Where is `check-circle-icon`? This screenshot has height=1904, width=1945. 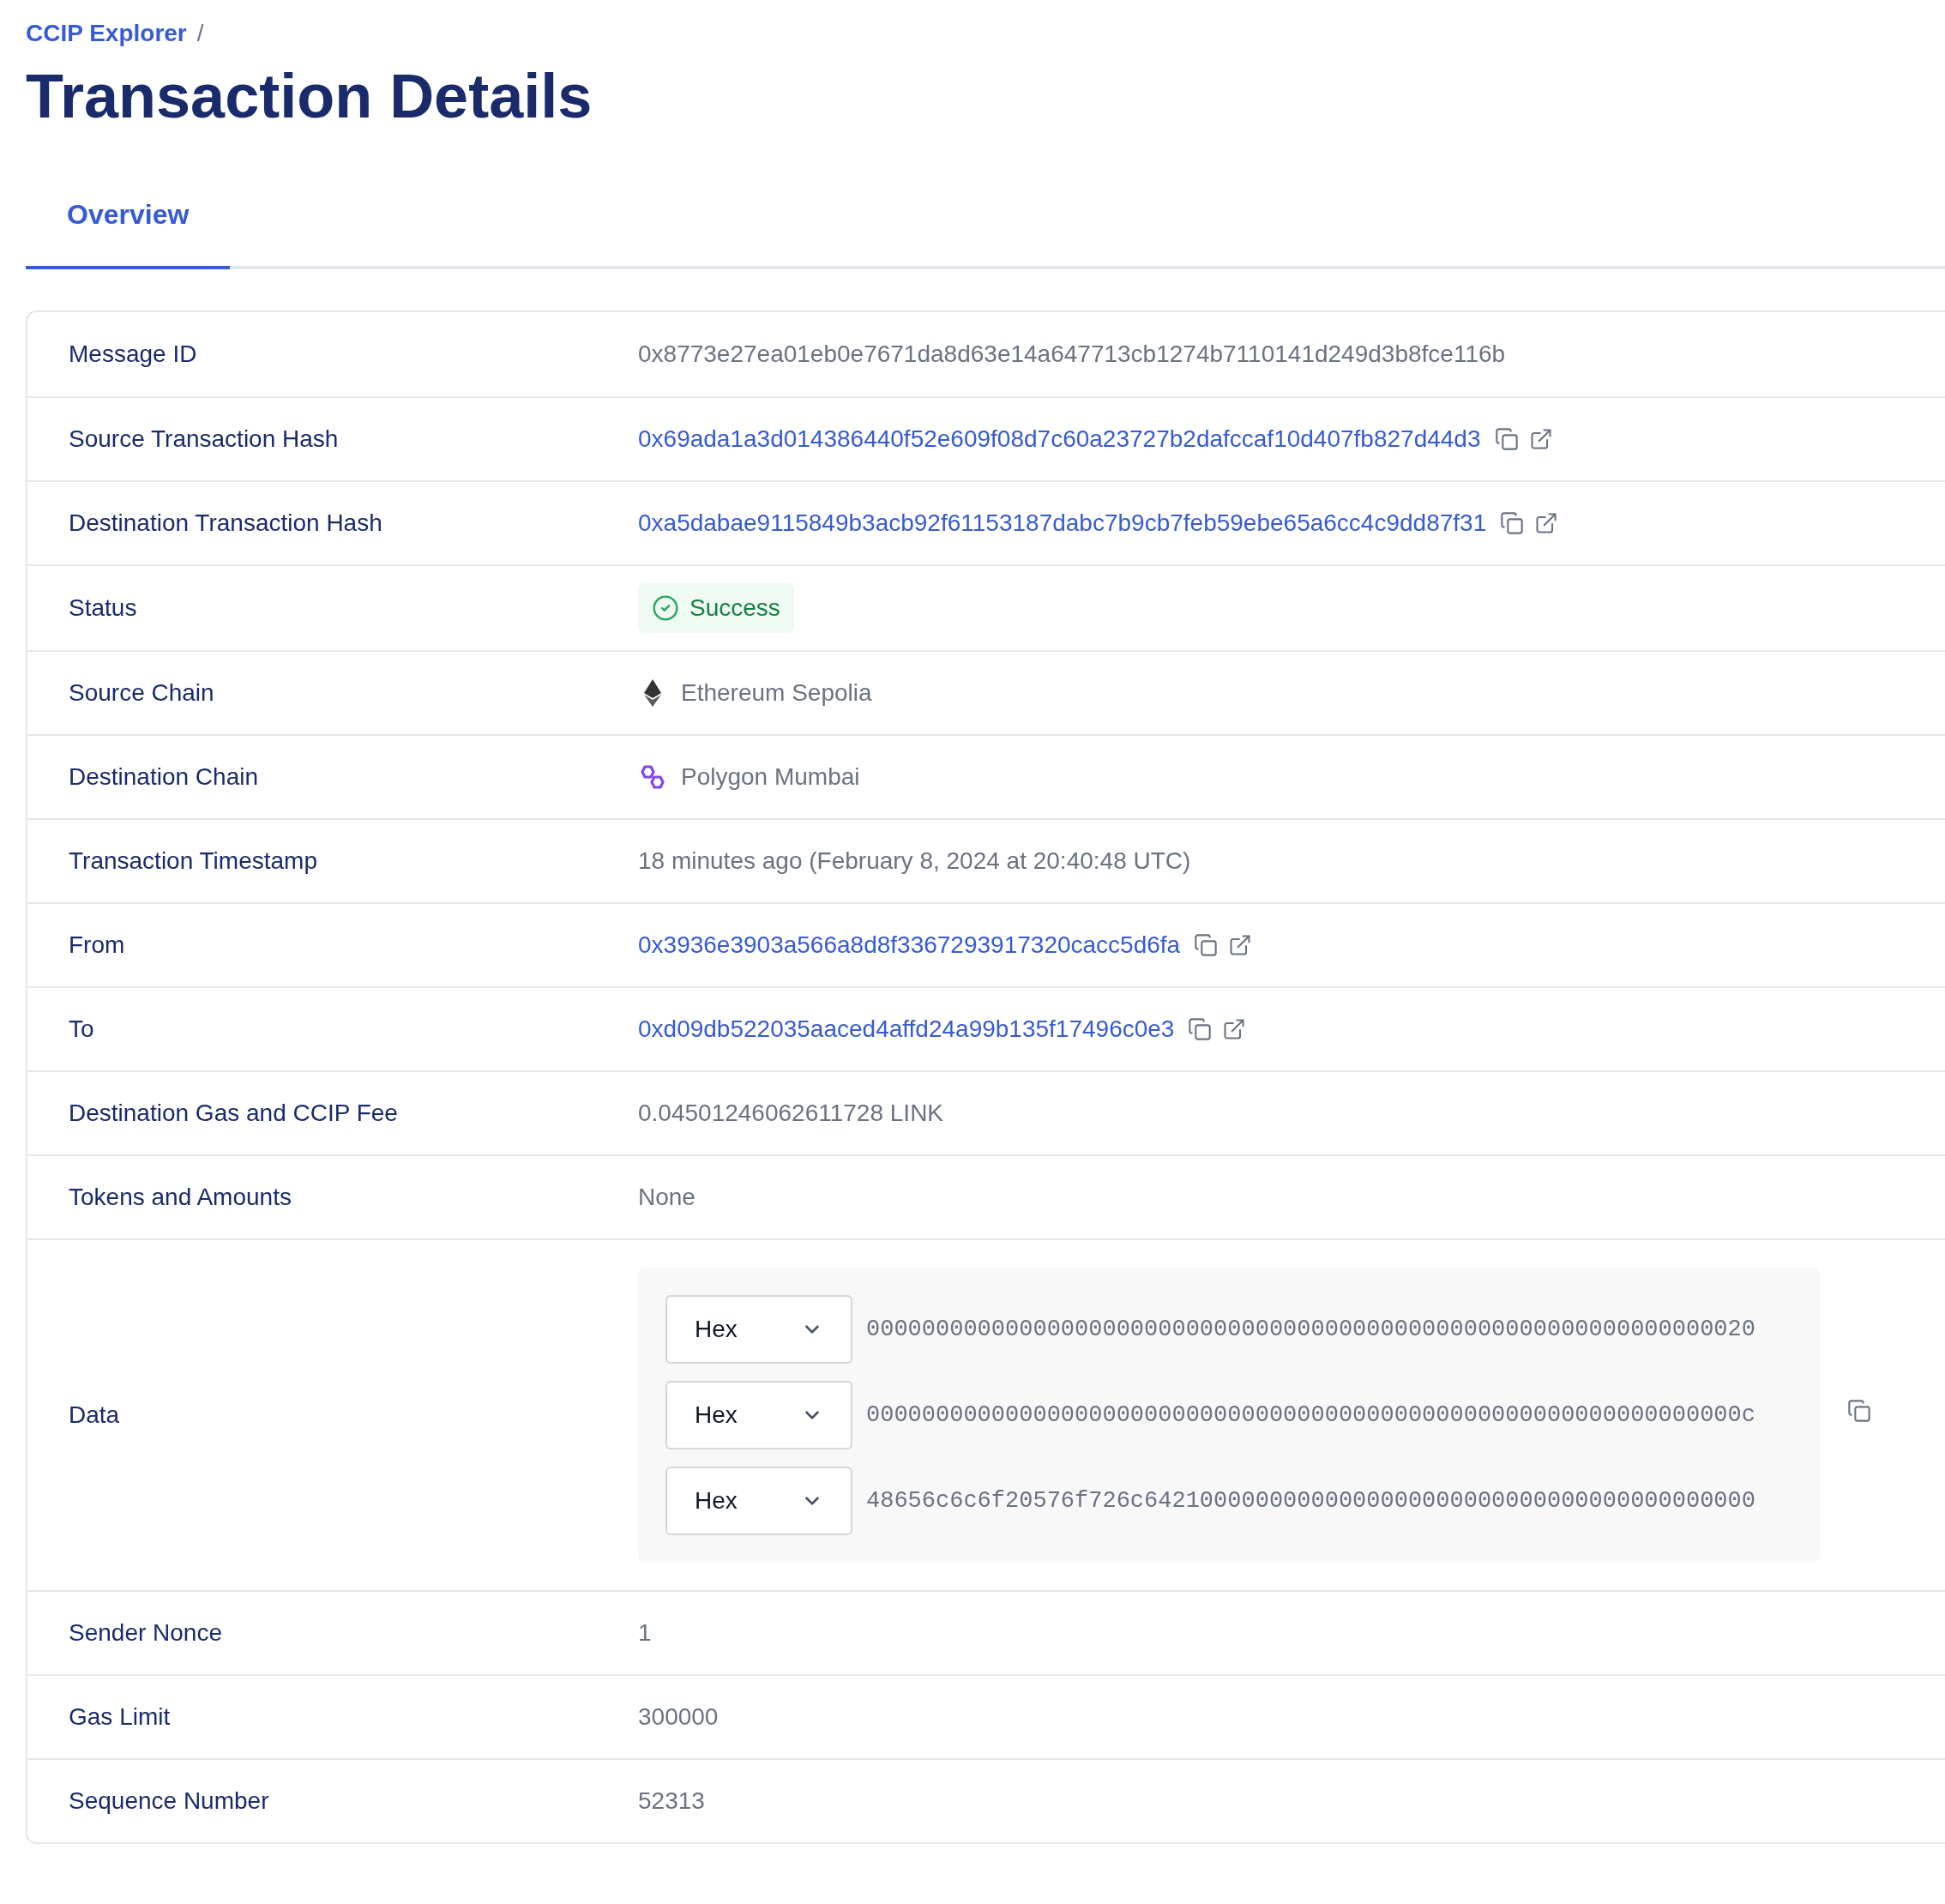 check-circle-icon is located at coordinates (665, 608).